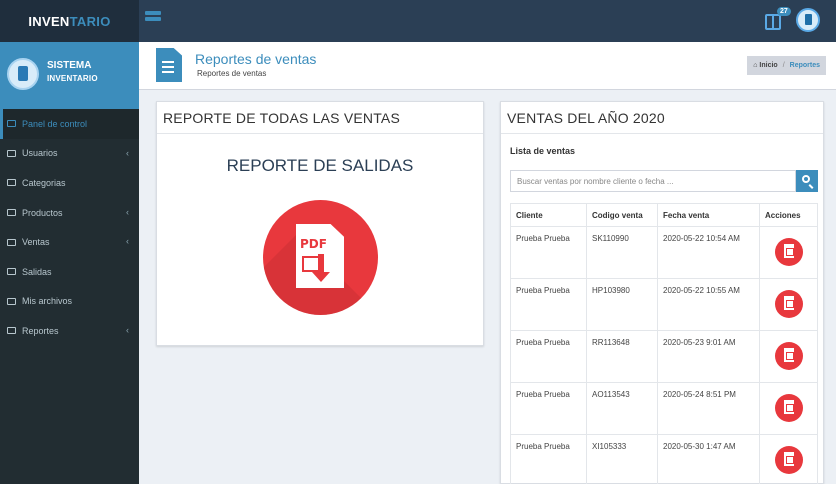  Describe the element at coordinates (708, 459) in the screenshot. I see `cell-fecha: 2020-05-30 1:47 AM` at that location.